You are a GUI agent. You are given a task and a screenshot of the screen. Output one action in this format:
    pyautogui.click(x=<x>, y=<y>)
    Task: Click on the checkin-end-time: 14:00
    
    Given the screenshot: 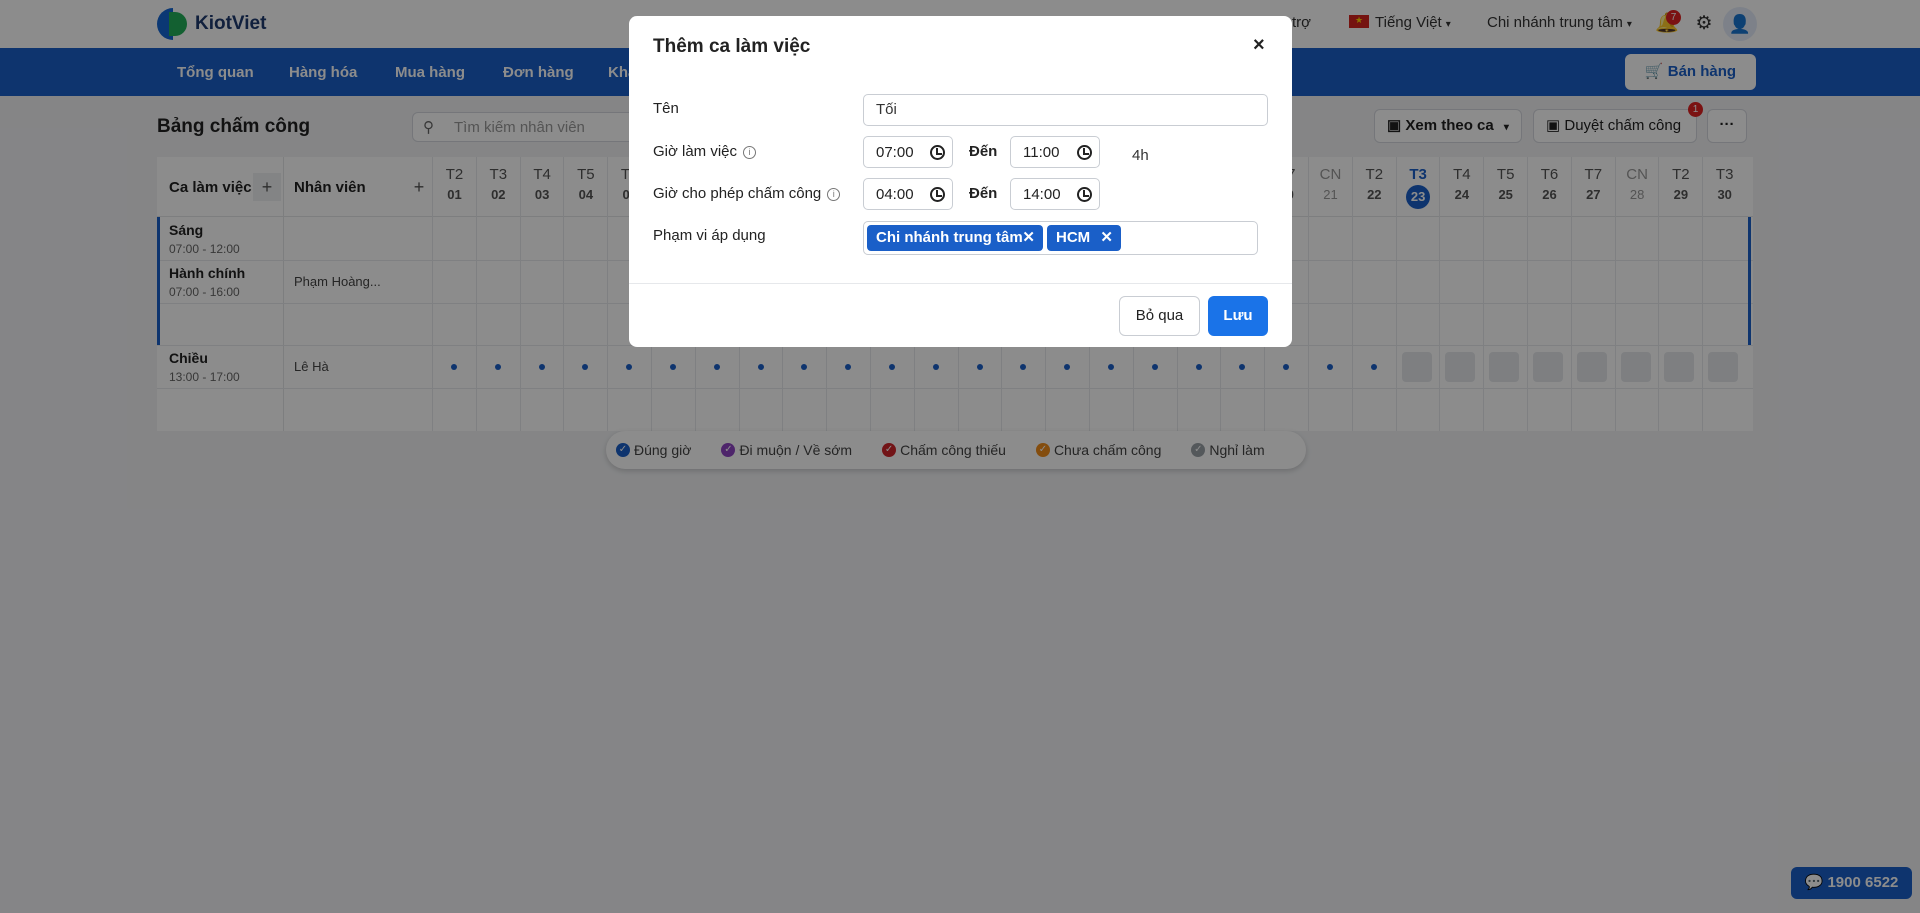 What is the action you would take?
    pyautogui.click(x=1055, y=194)
    